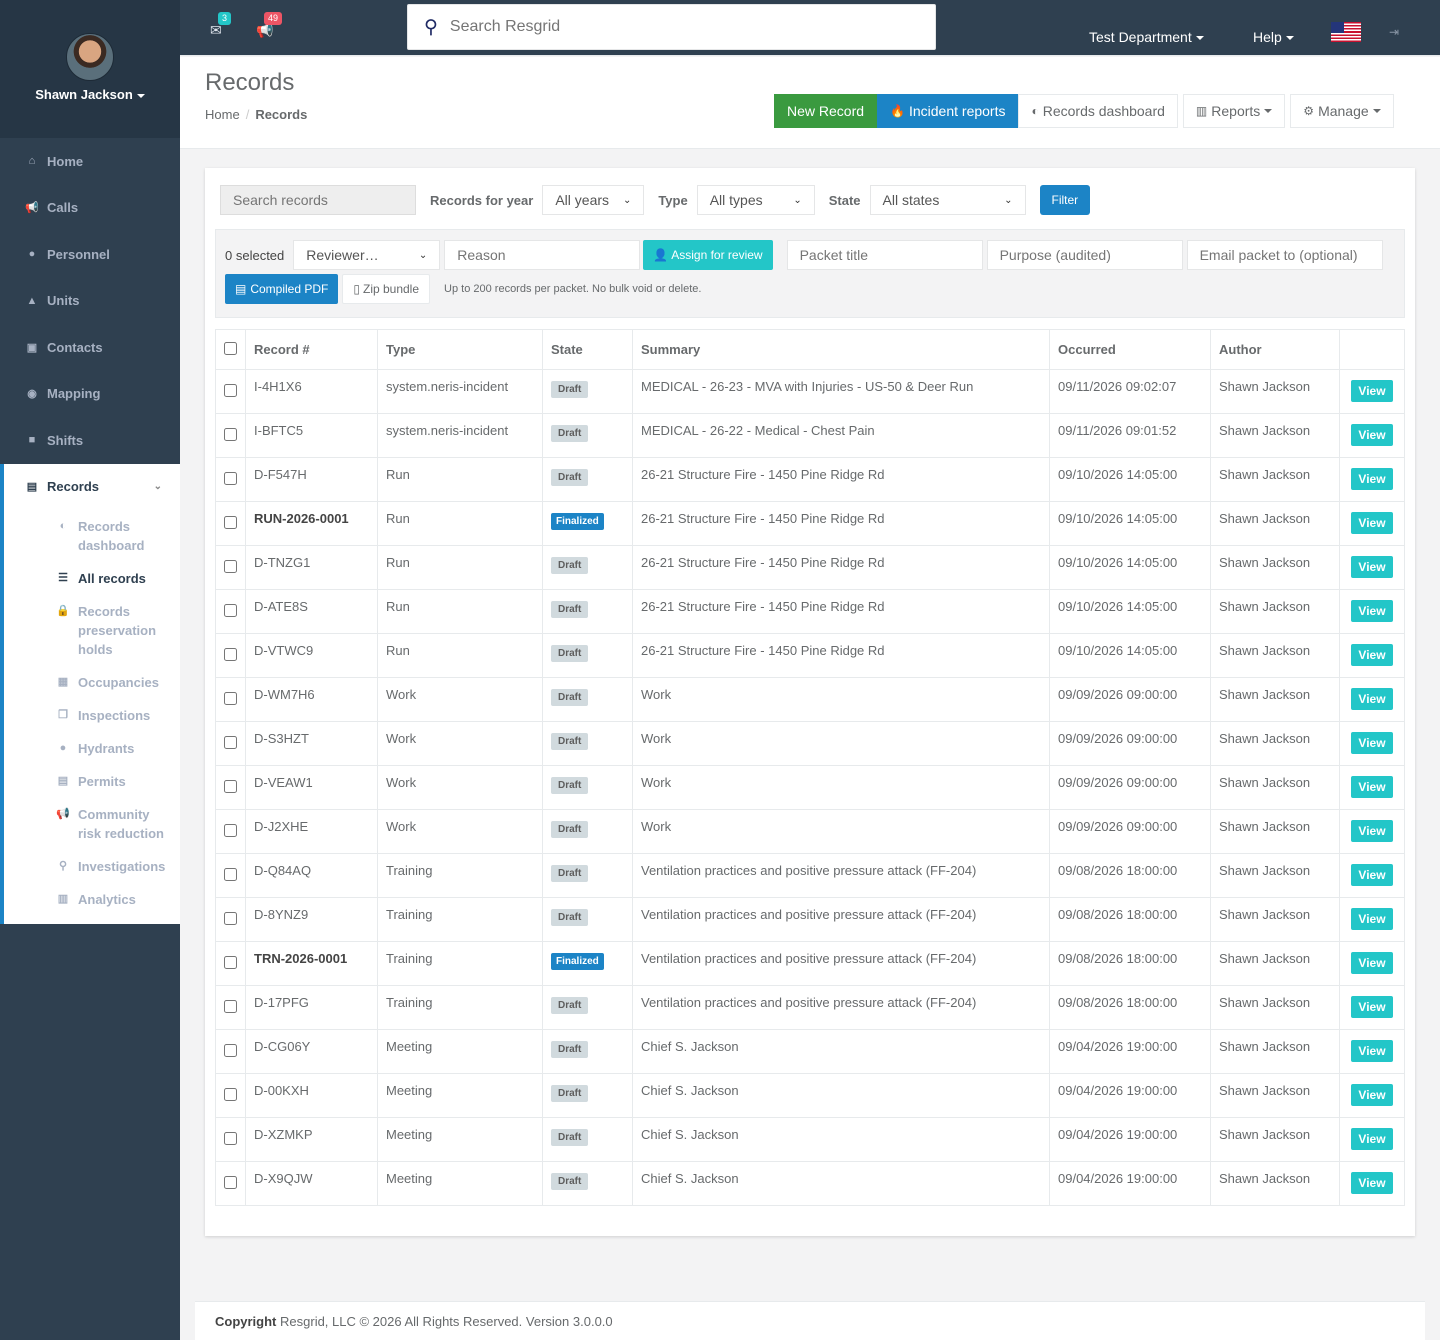  I want to click on year-select: All years ⌄, so click(593, 200).